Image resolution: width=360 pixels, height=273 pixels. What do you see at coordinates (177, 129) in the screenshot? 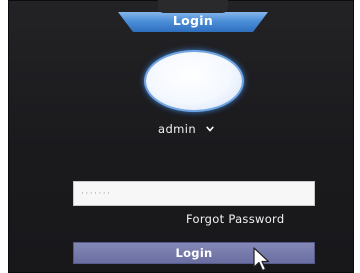
I see `username-value: admin` at bounding box center [177, 129].